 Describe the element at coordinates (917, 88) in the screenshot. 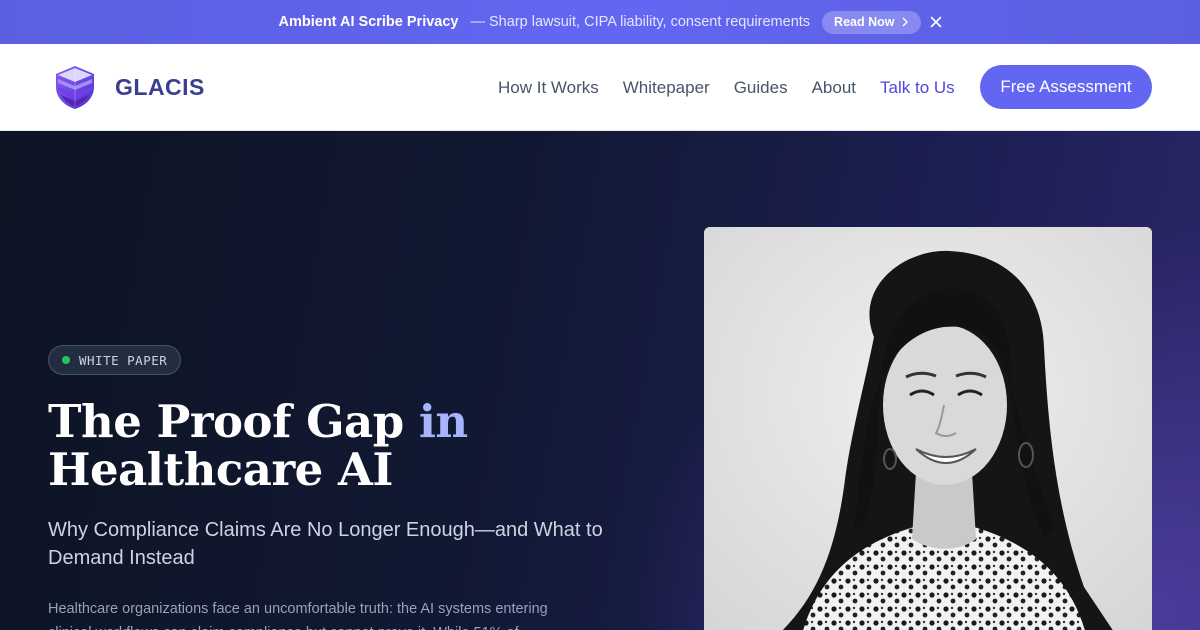

I see `nav-talk-to-us: Talk to Us` at that location.